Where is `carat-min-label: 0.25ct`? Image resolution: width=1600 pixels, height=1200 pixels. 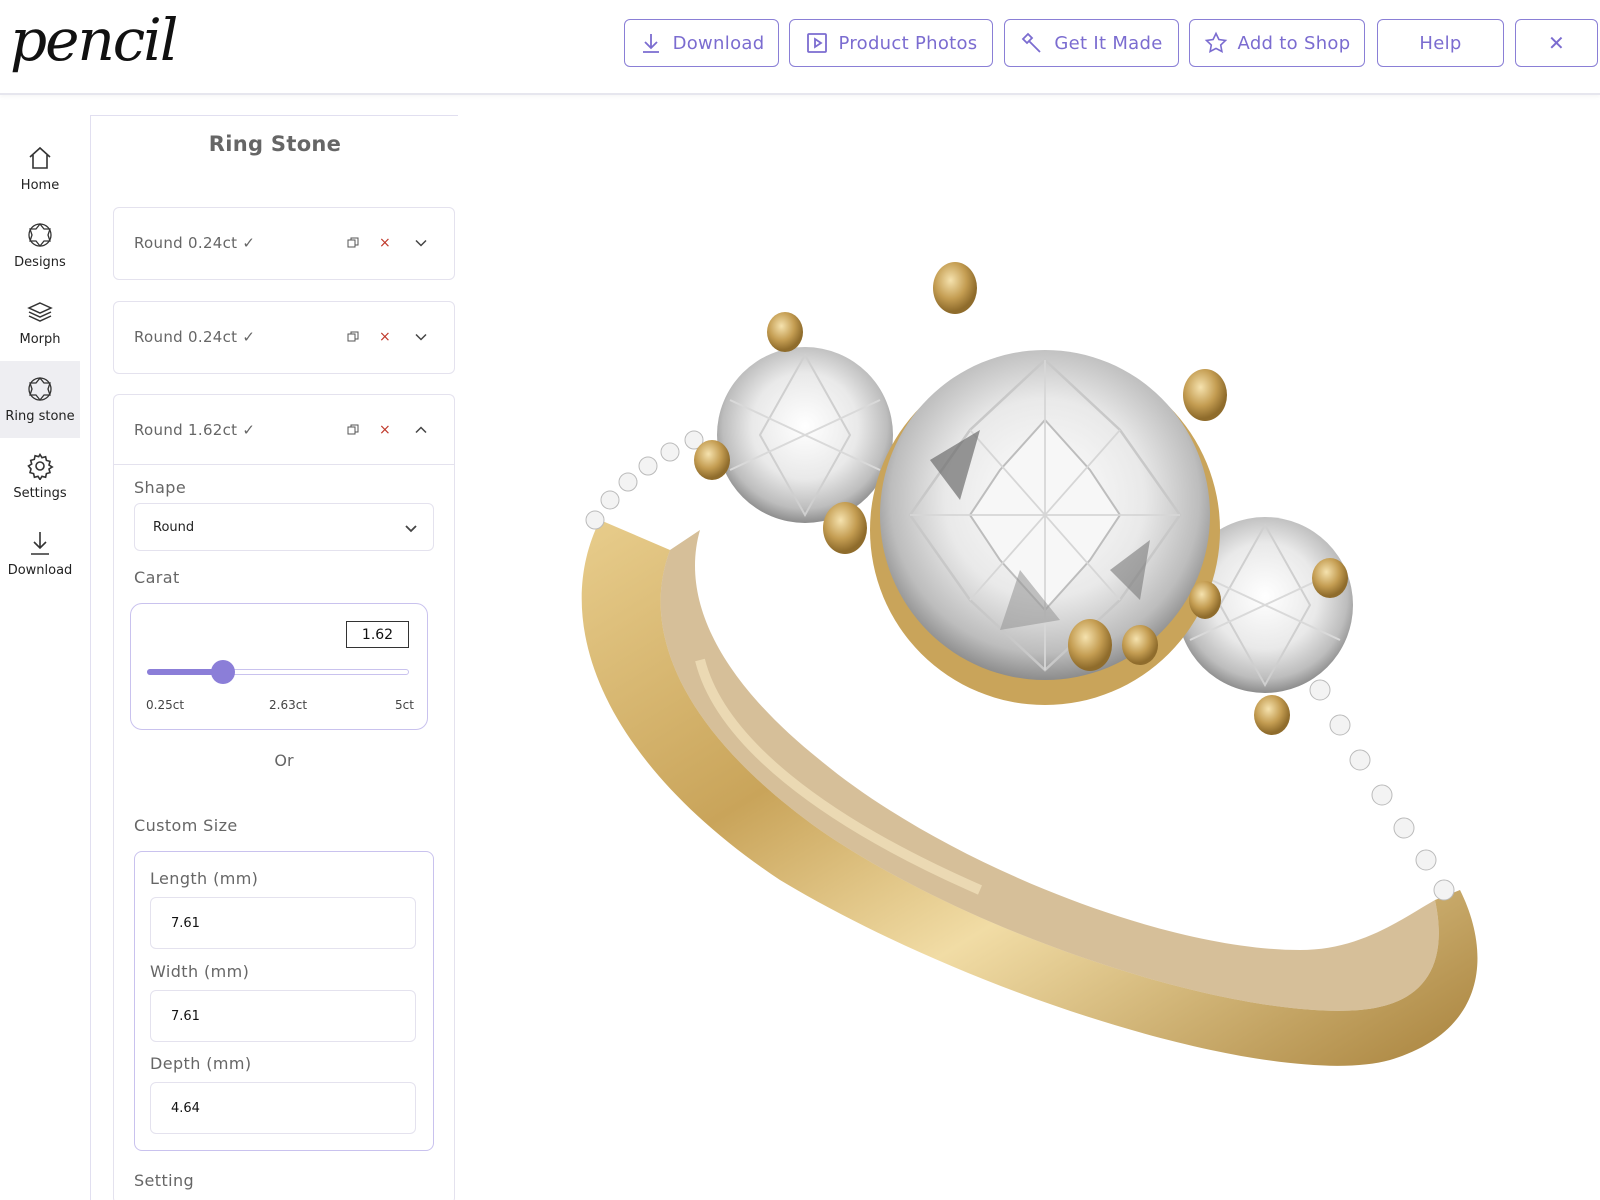 carat-min-label: 0.25ct is located at coordinates (165, 705).